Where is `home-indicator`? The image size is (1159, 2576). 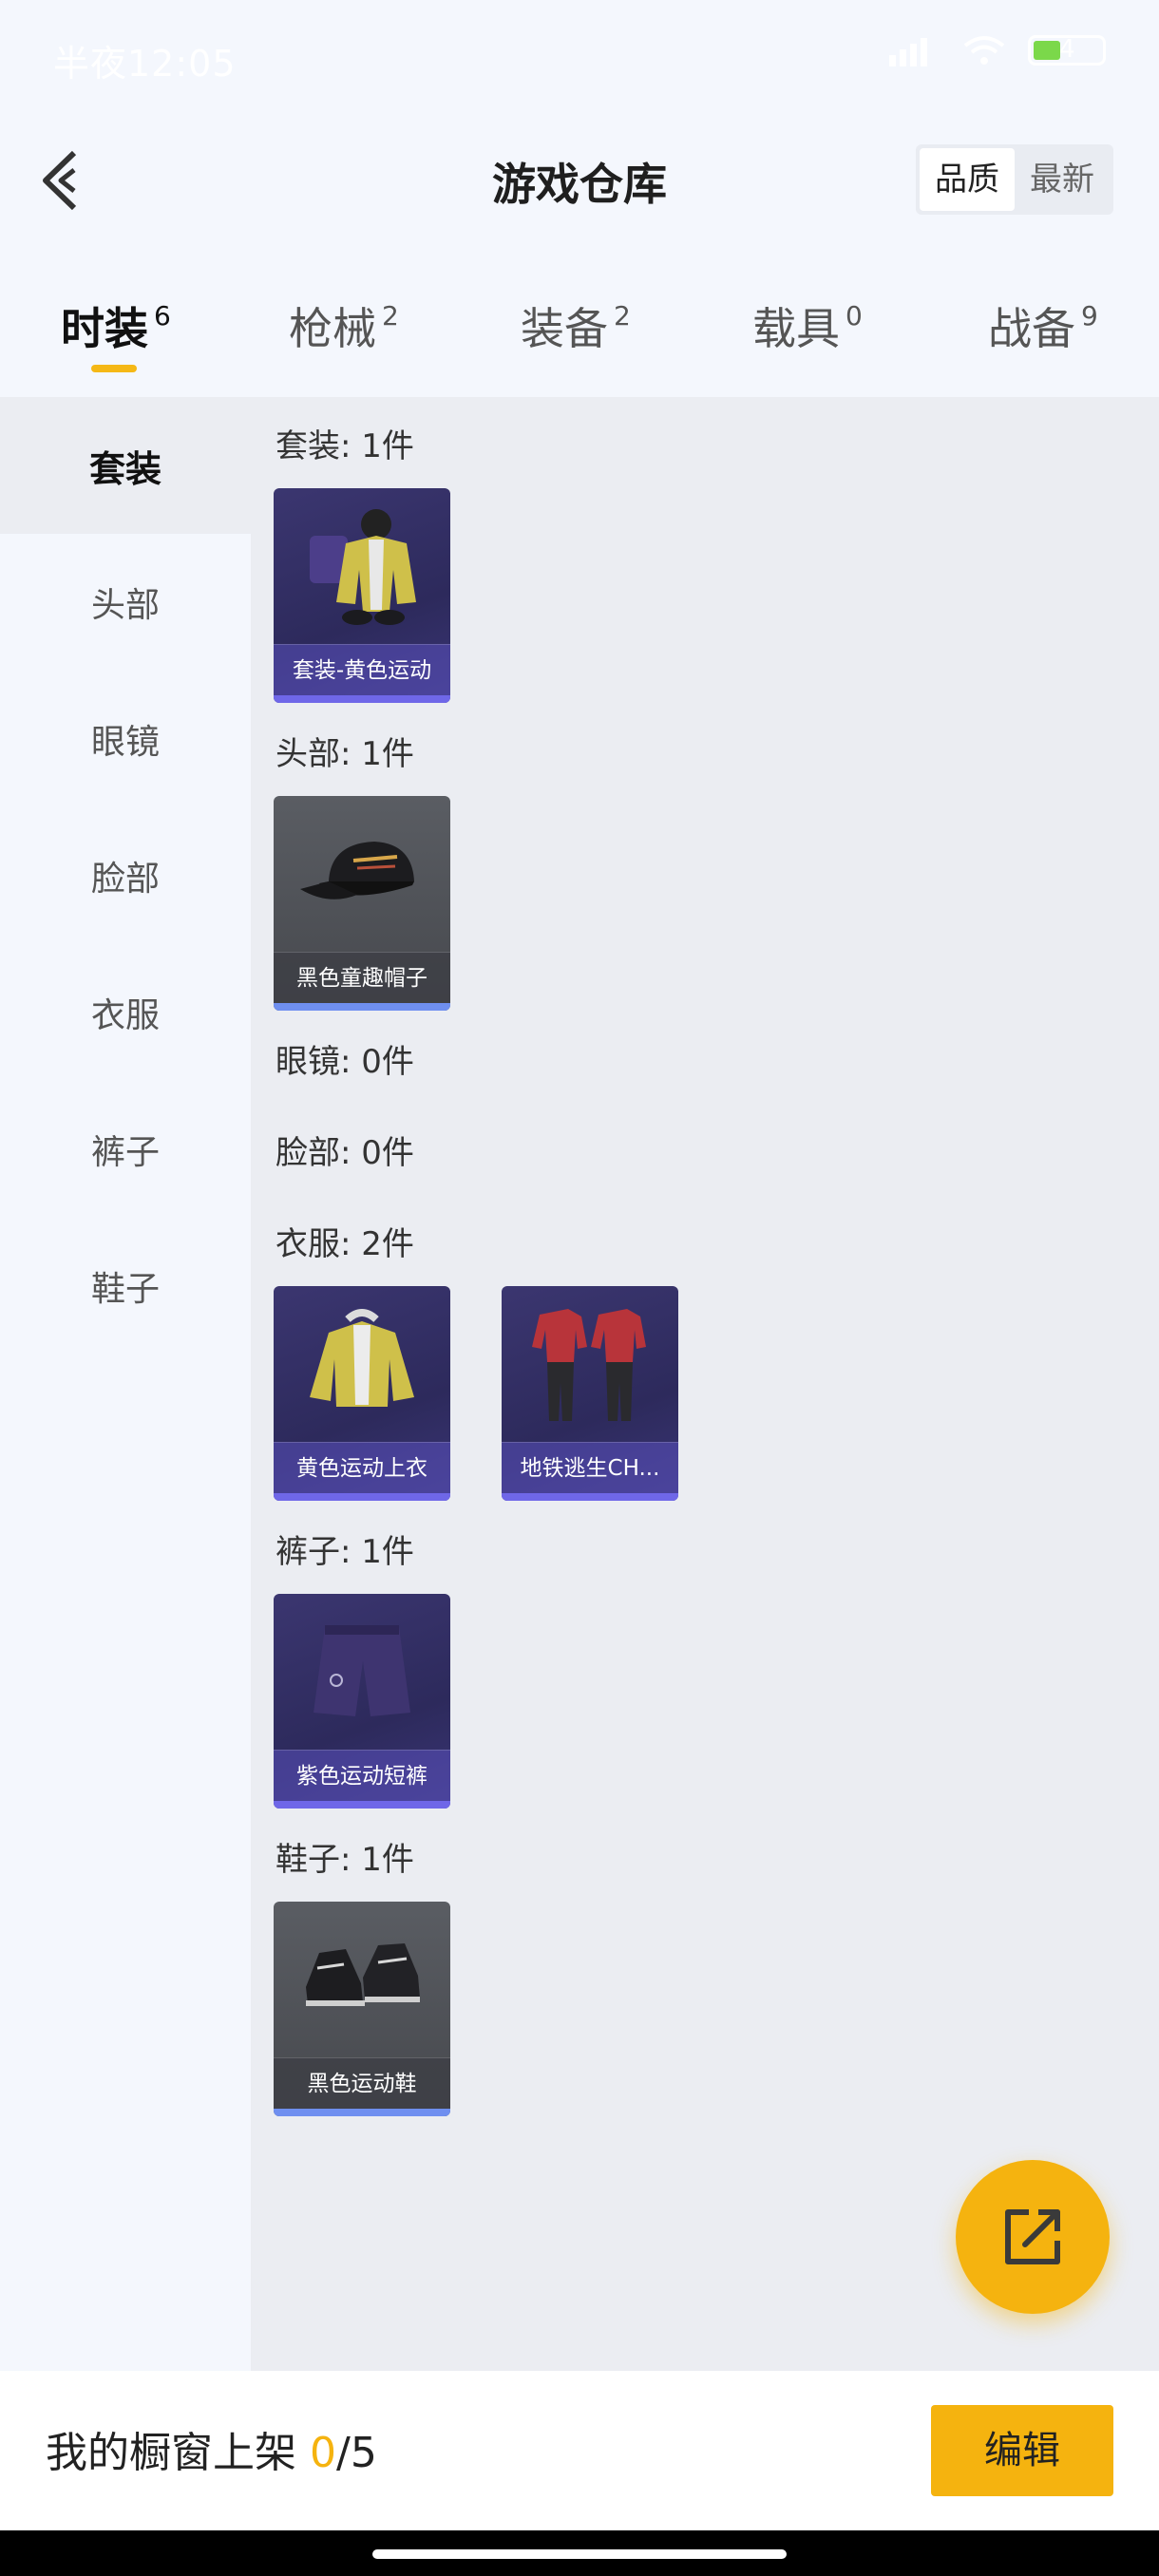 home-indicator is located at coordinates (579, 2554).